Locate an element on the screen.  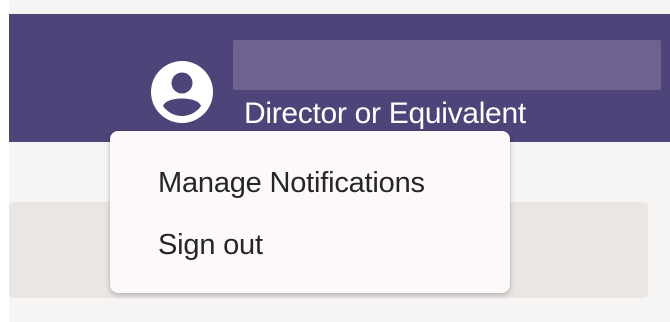
user-avatar-button is located at coordinates (182, 92).